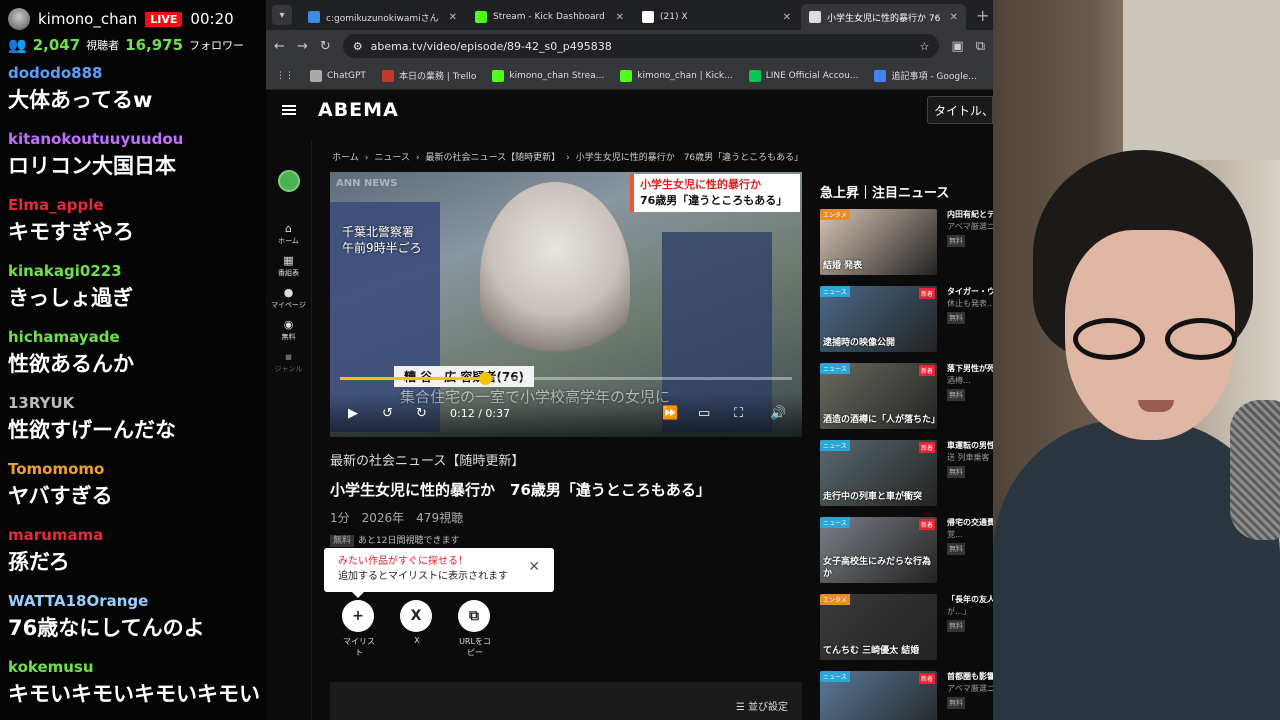 The image size is (1280, 720). What do you see at coordinates (387, 413) in the screenshot?
I see `rewind-10-icon: ↺` at bounding box center [387, 413].